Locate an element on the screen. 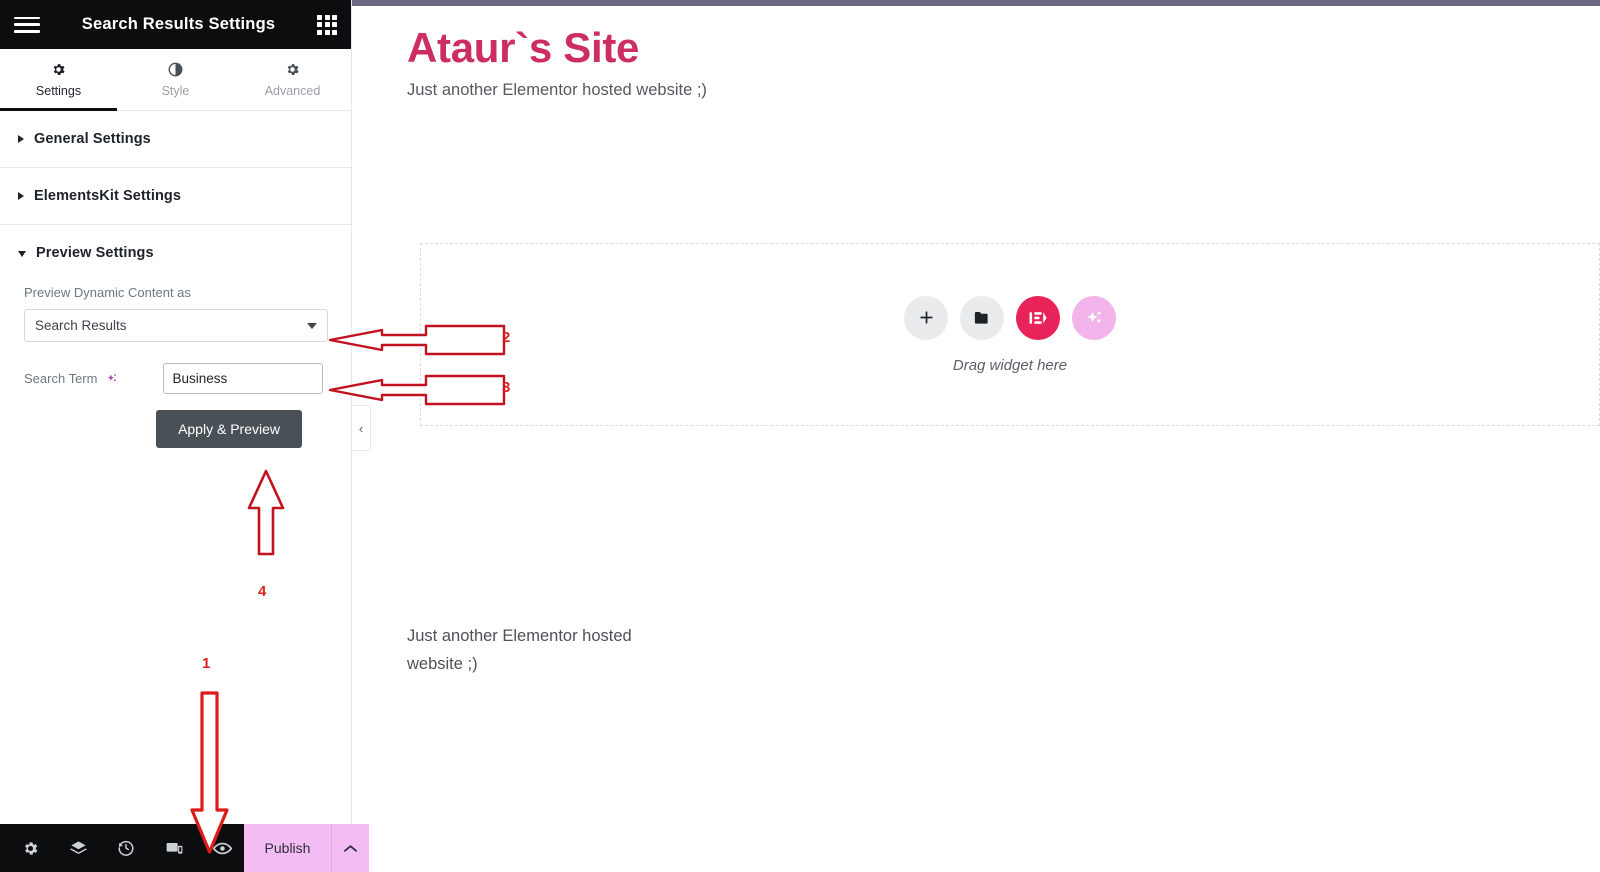 This screenshot has height=872, width=1600. add-template-button is located at coordinates (982, 317).